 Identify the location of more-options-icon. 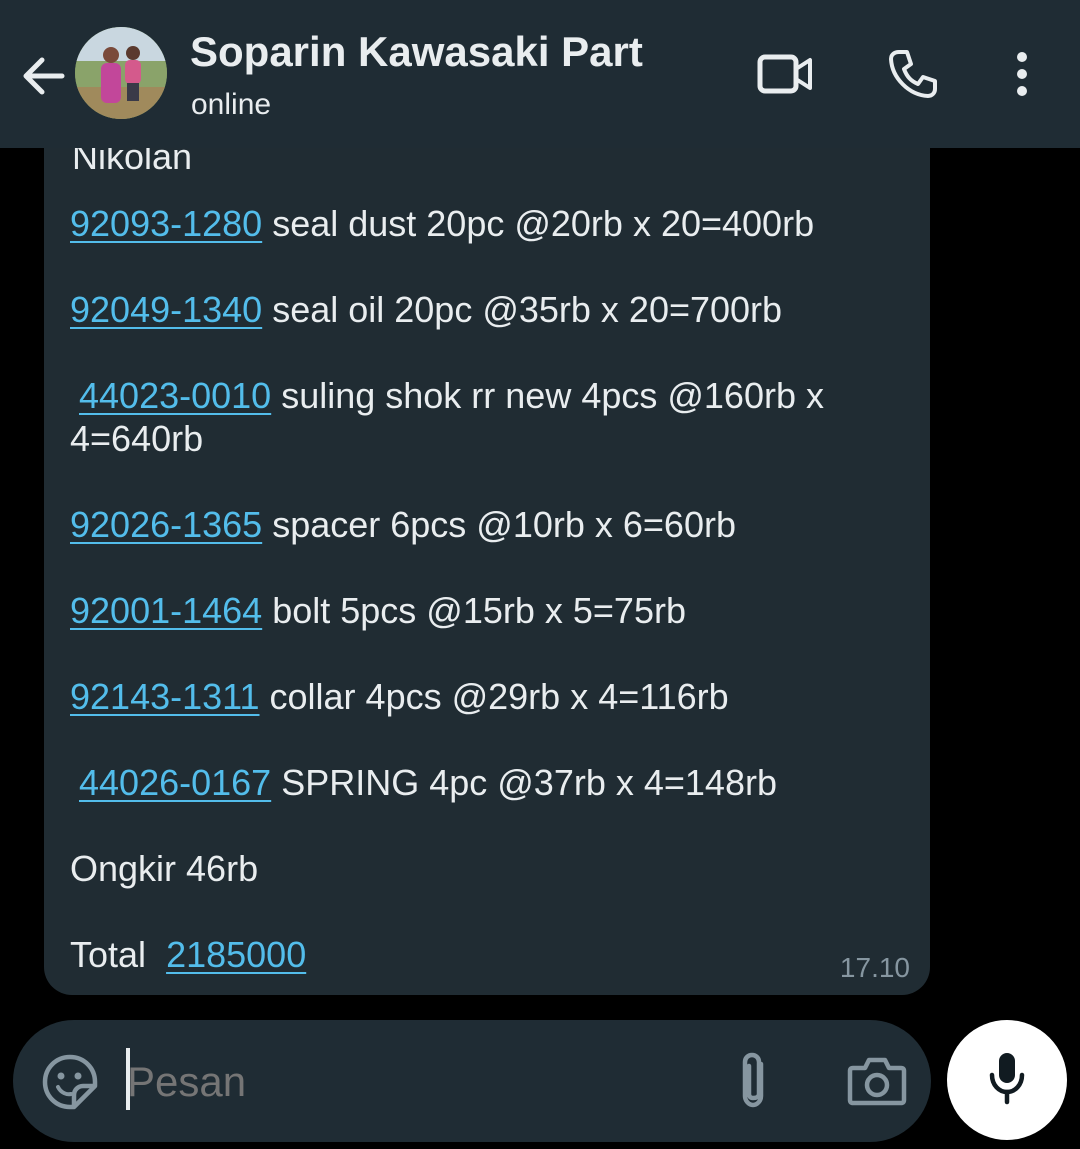
(1022, 74).